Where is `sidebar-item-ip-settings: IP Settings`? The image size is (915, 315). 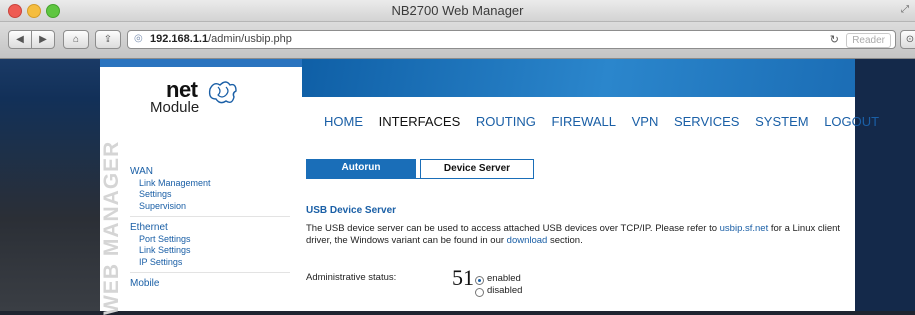 sidebar-item-ip-settings: IP Settings is located at coordinates (210, 263).